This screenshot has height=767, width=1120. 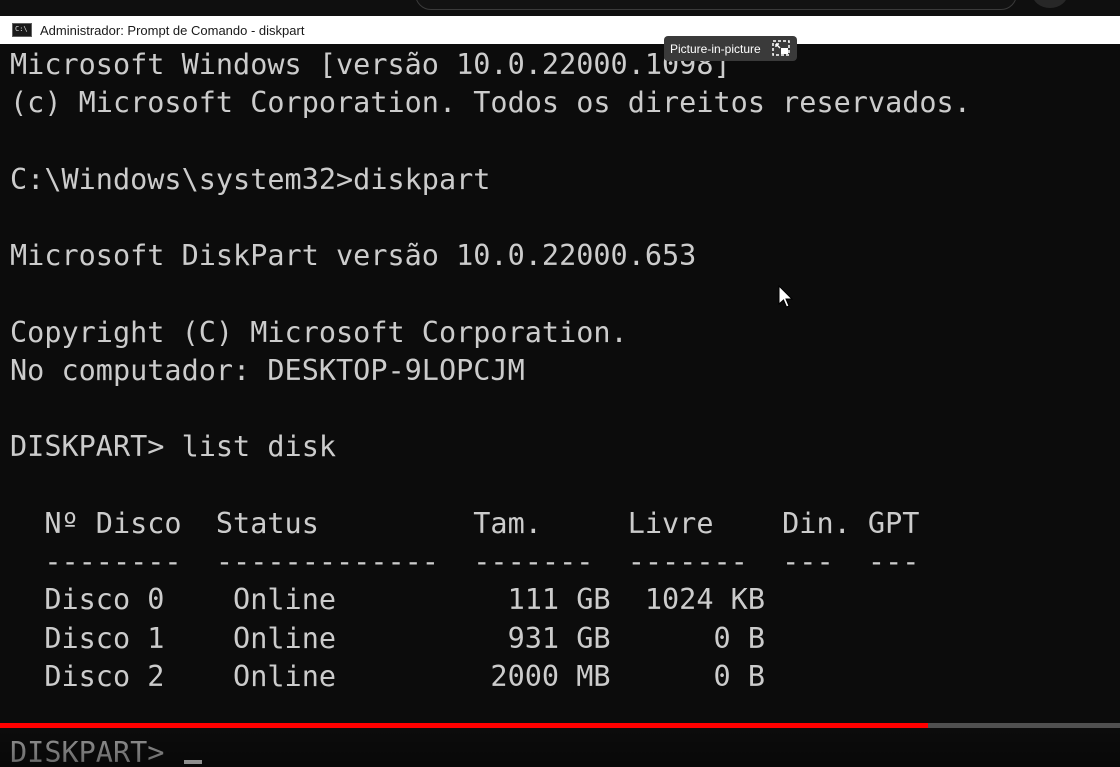 I want to click on video-progress-fill, so click(x=464, y=725).